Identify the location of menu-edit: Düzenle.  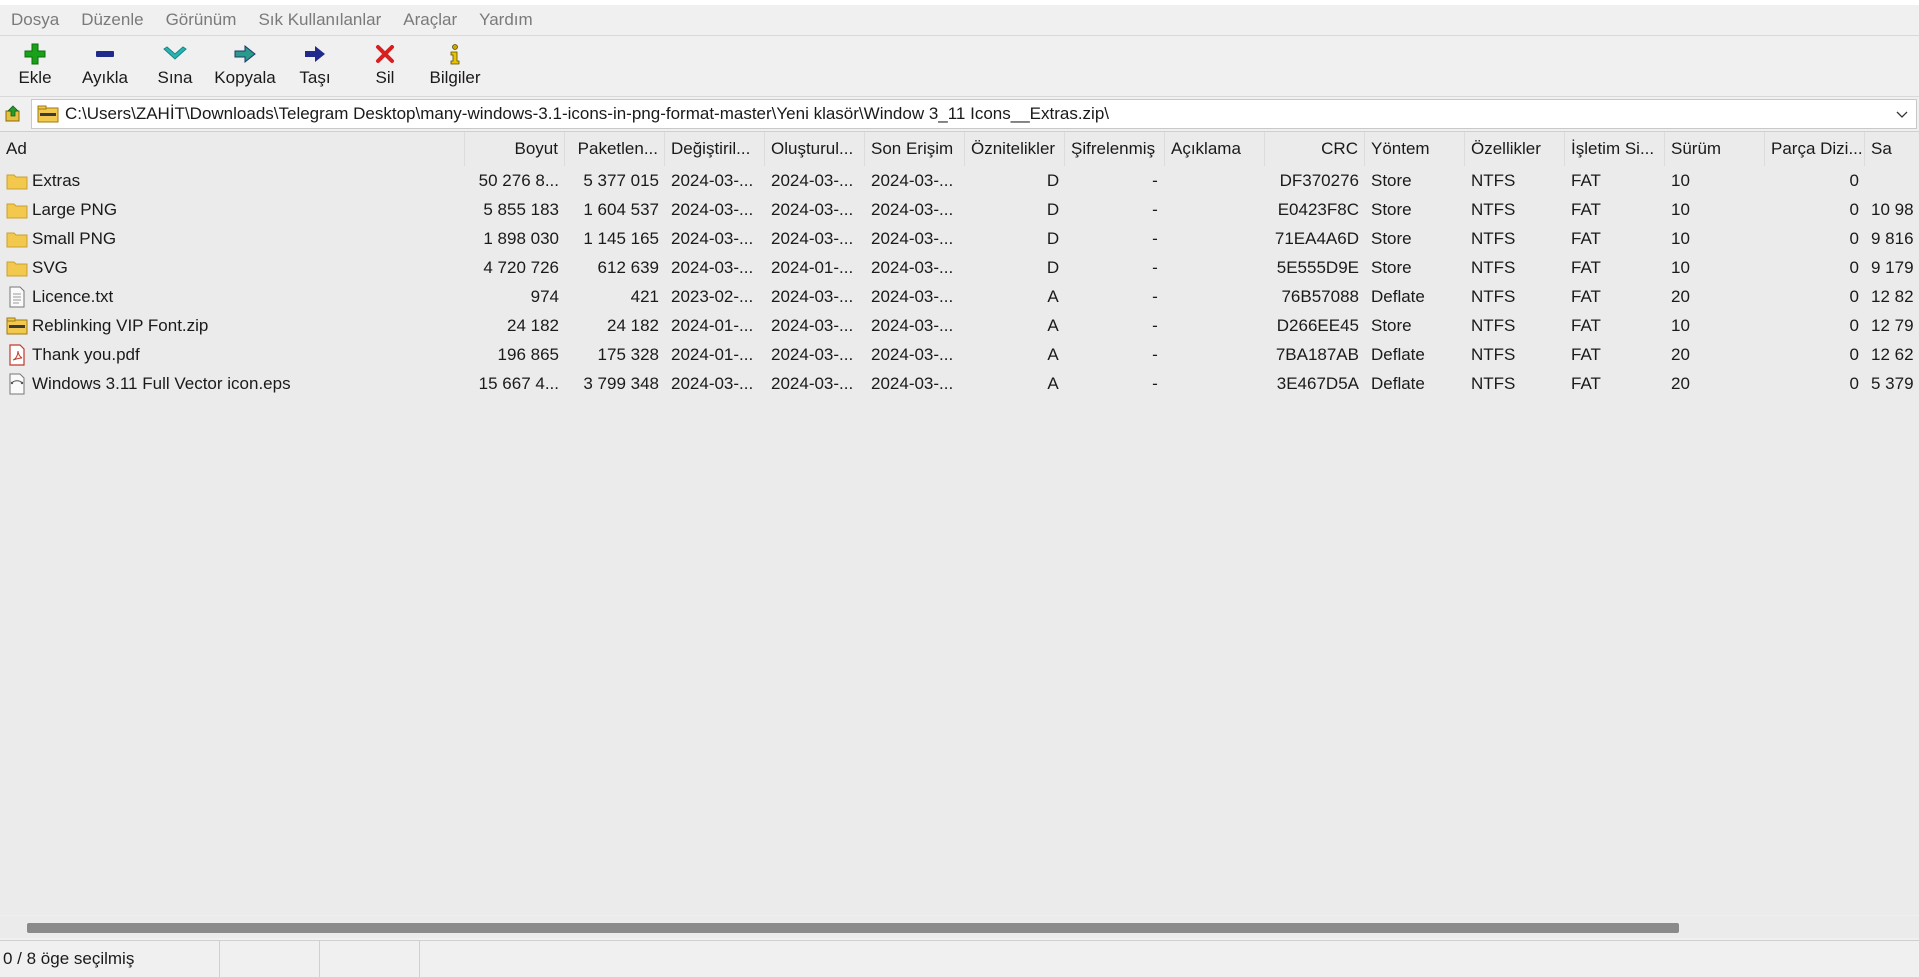
(112, 20).